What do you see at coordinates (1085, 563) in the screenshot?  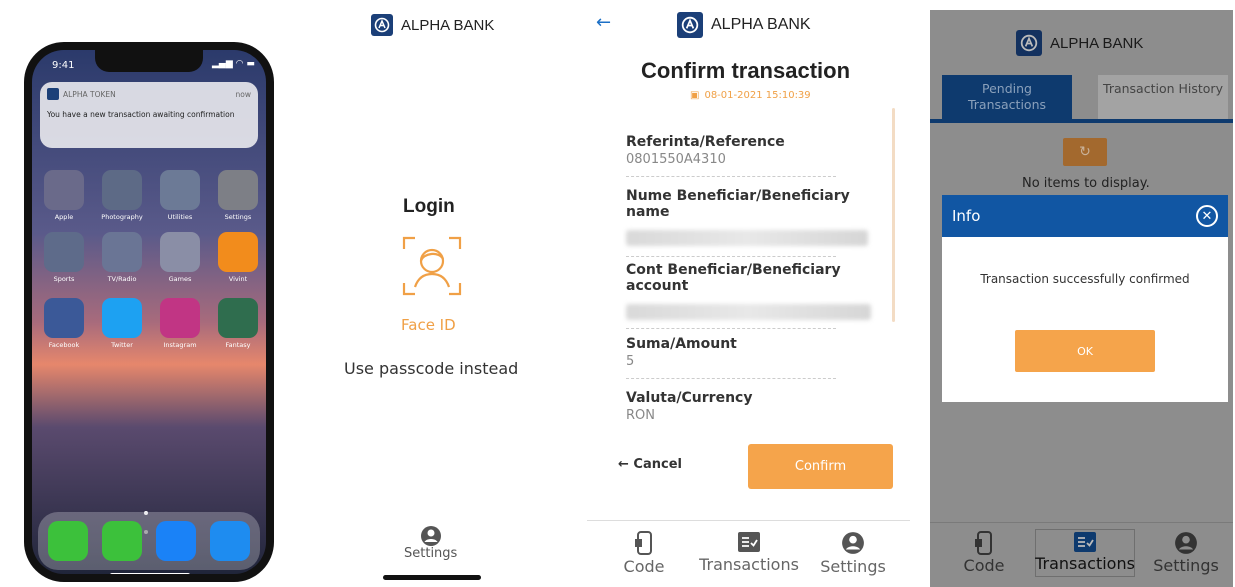 I see `nav-transactions-label: Transactions` at bounding box center [1085, 563].